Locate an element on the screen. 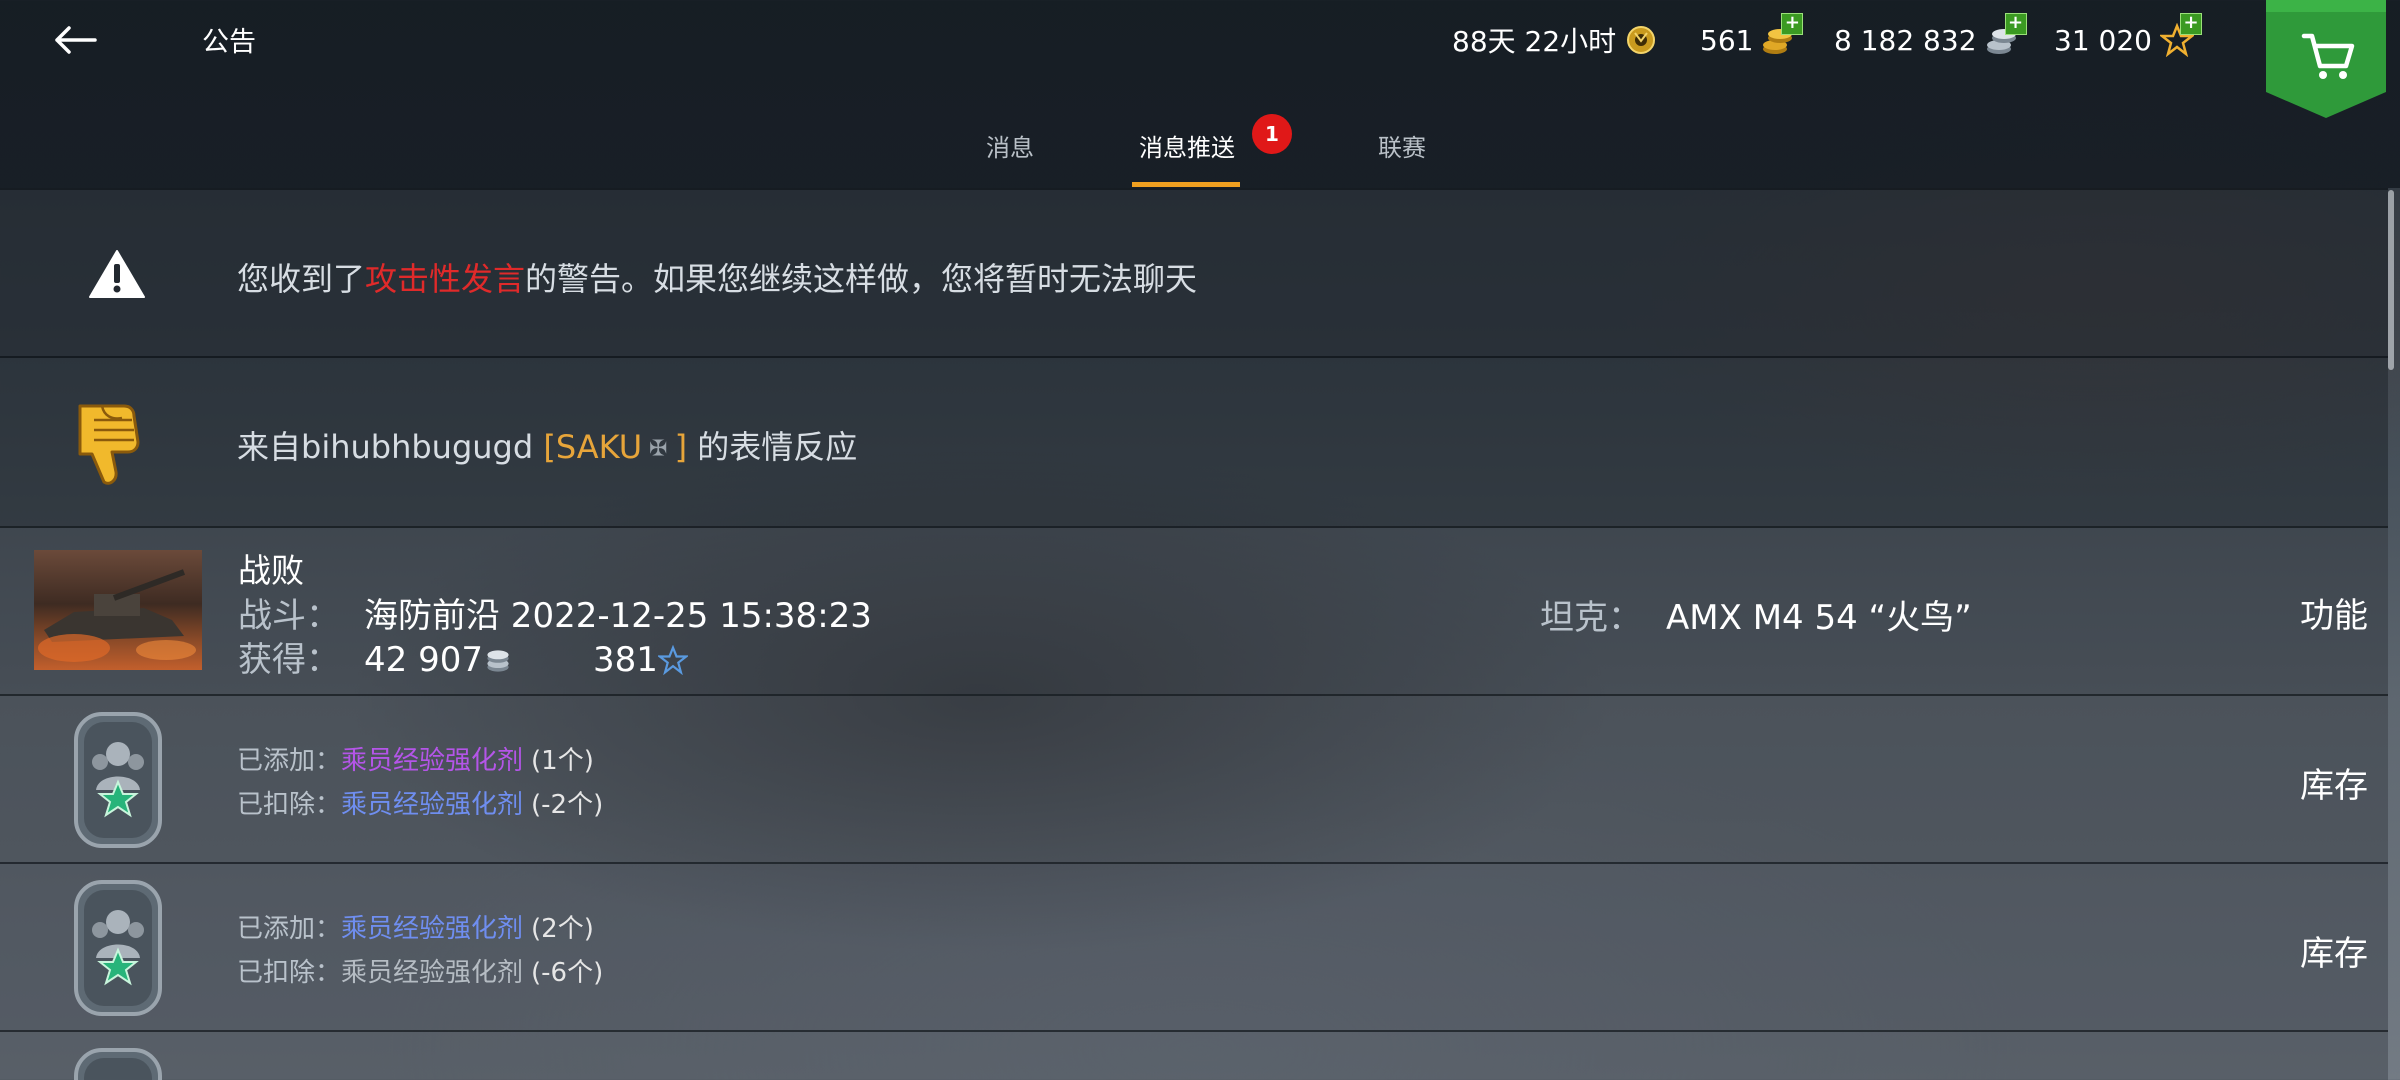 This screenshot has width=2400, height=1080. gold-display: 561 + is located at coordinates (1752, 36).